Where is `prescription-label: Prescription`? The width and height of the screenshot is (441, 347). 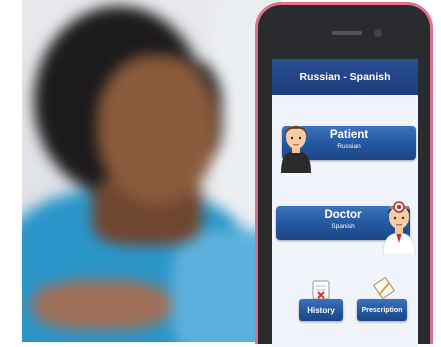
prescription-label: Prescription is located at coordinates (382, 310).